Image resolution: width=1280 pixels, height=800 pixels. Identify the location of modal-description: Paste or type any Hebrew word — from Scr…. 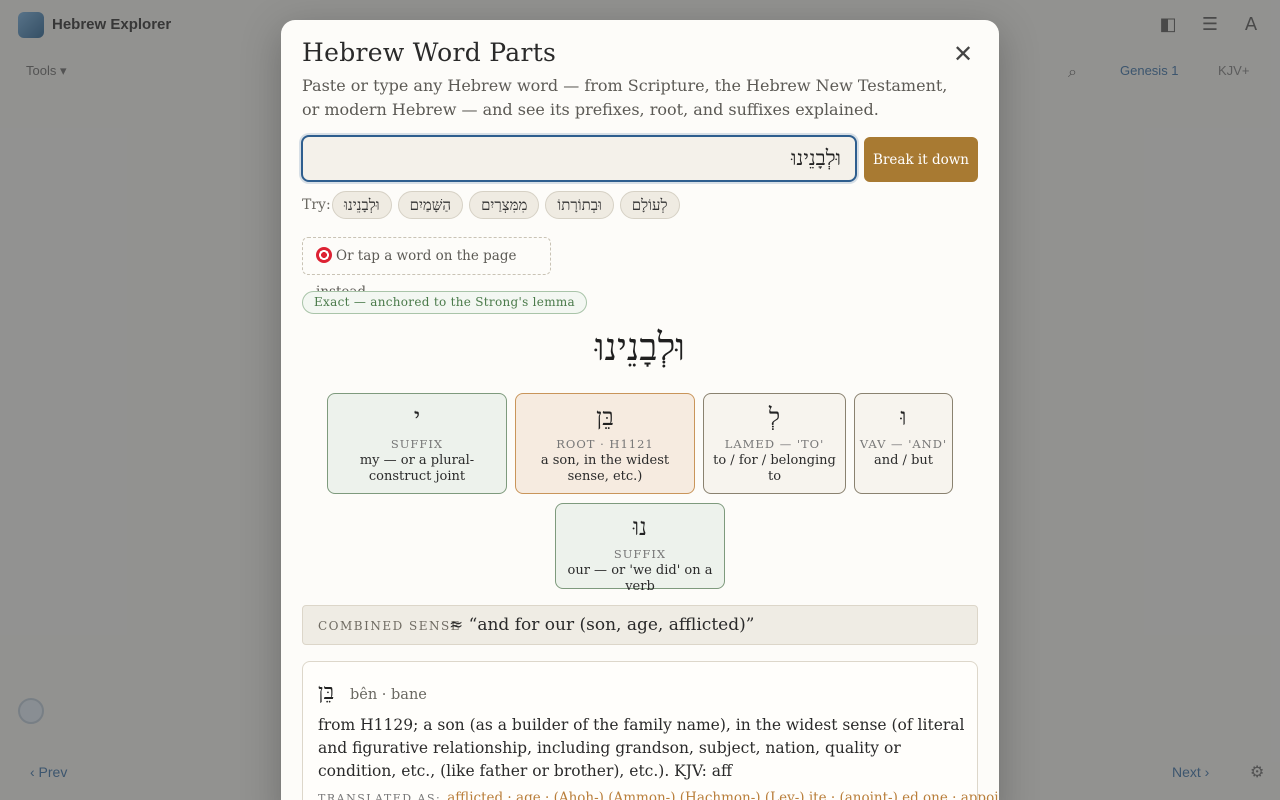
(625, 97).